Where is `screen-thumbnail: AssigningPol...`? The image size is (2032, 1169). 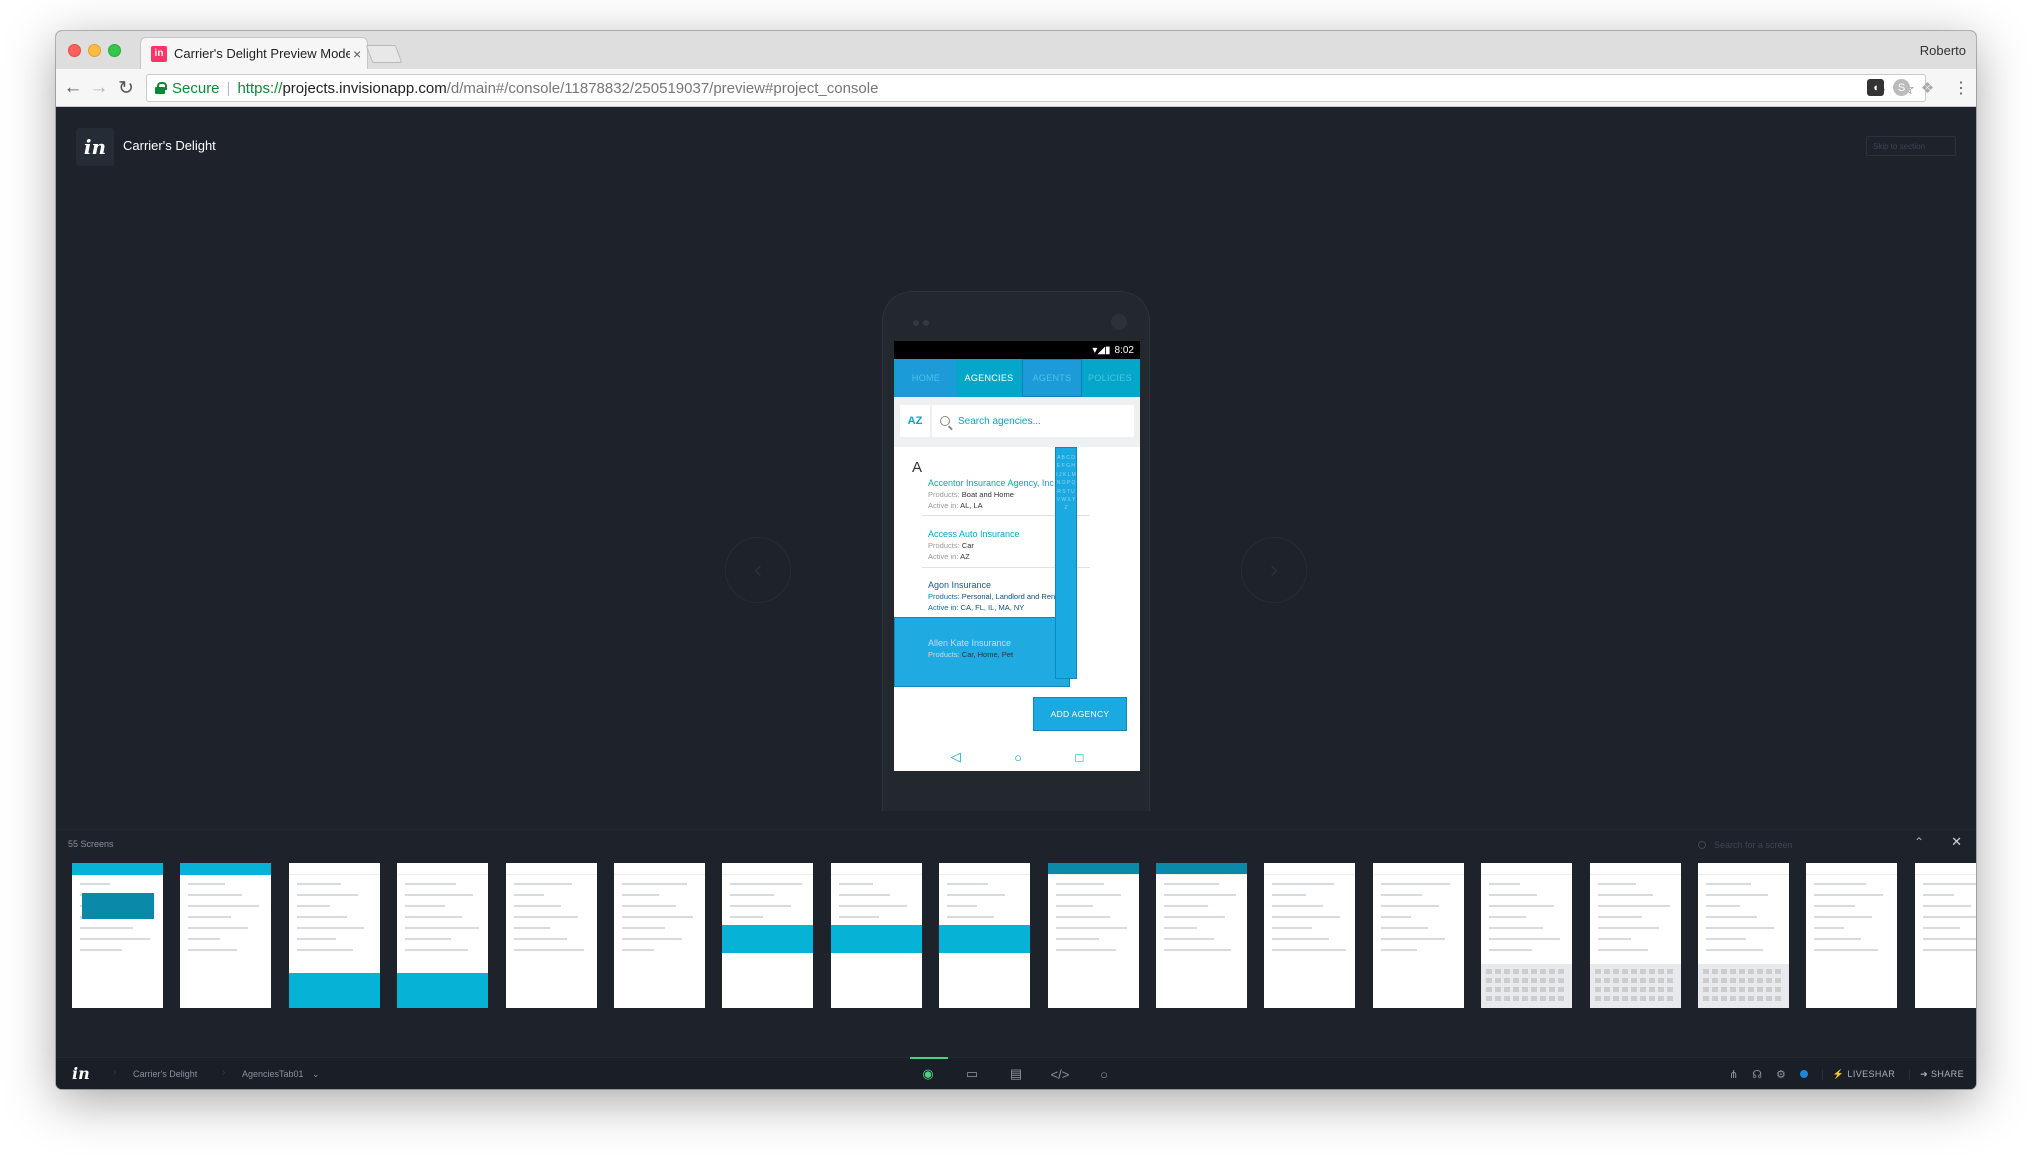 screen-thumbnail: AssigningPol... is located at coordinates (1945, 938).